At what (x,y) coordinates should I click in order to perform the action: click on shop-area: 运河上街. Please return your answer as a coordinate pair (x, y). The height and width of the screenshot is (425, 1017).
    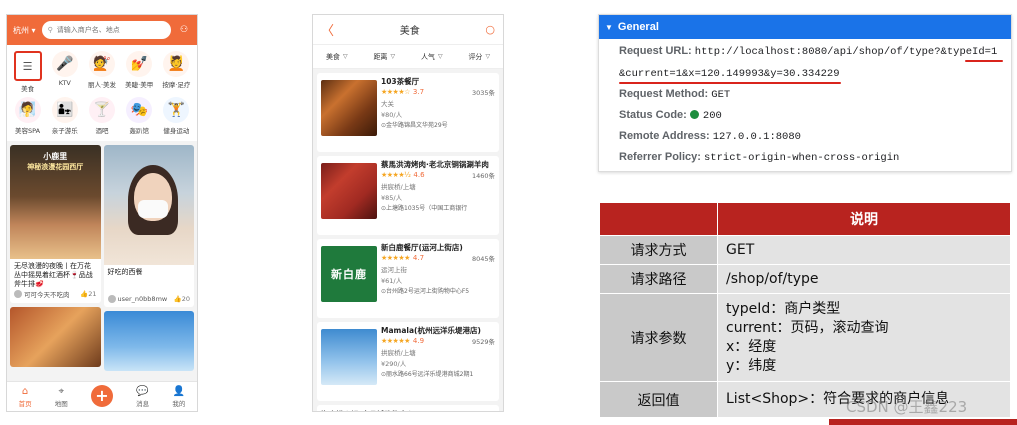
    Looking at the image, I should click on (394, 270).